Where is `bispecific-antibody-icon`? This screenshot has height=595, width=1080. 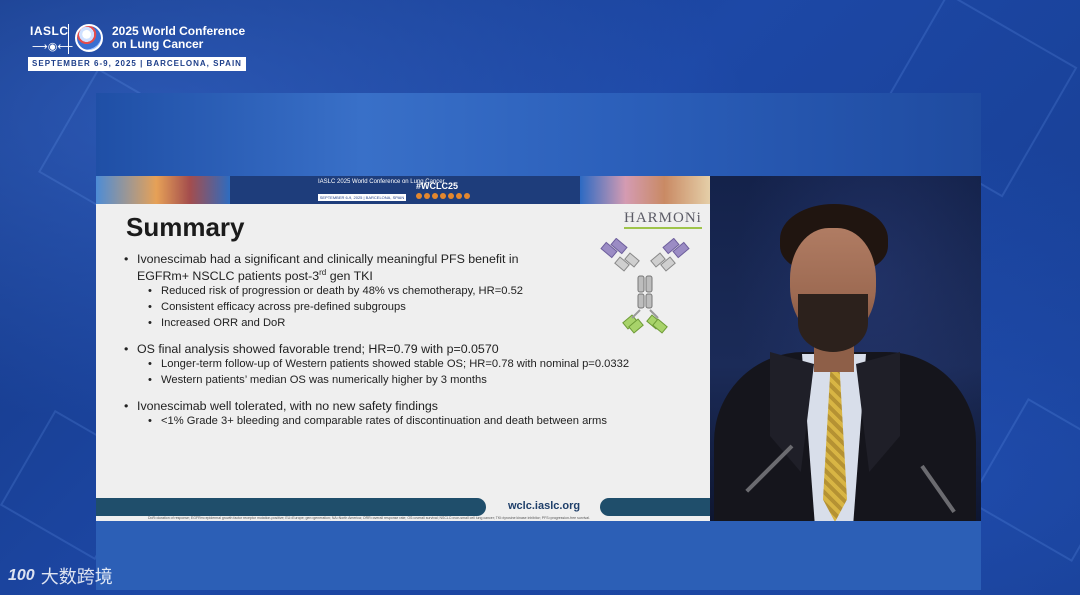 bispecific-antibody-icon is located at coordinates (645, 286).